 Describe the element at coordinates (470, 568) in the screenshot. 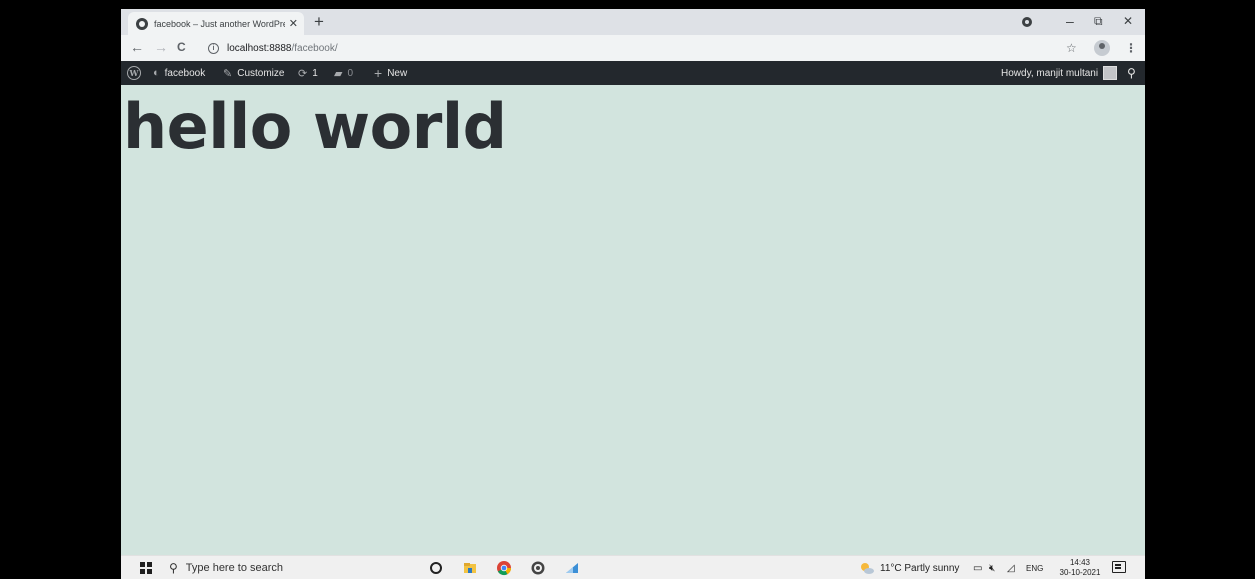

I see `file-explorer-icon` at that location.